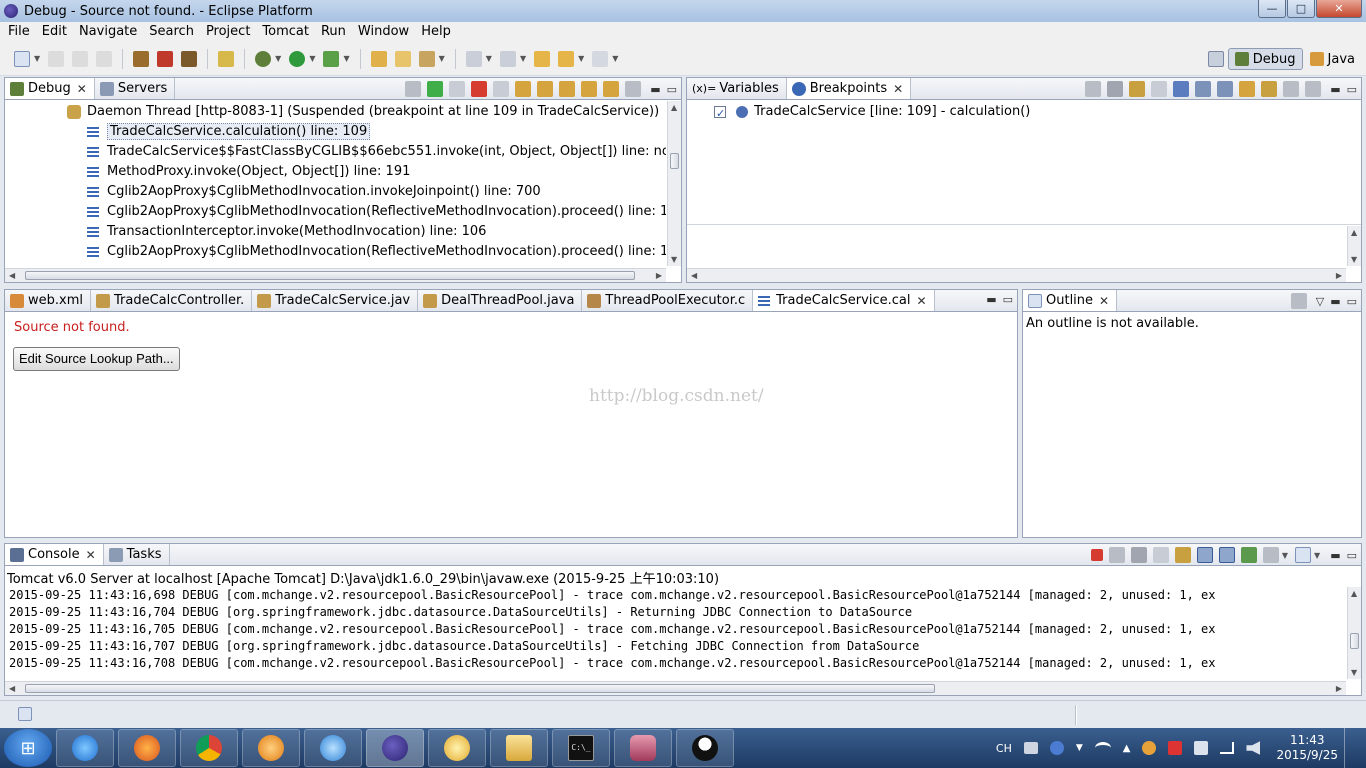  Describe the element at coordinates (1335, 301) in the screenshot. I see `minimize-view-icon: ▬` at that location.